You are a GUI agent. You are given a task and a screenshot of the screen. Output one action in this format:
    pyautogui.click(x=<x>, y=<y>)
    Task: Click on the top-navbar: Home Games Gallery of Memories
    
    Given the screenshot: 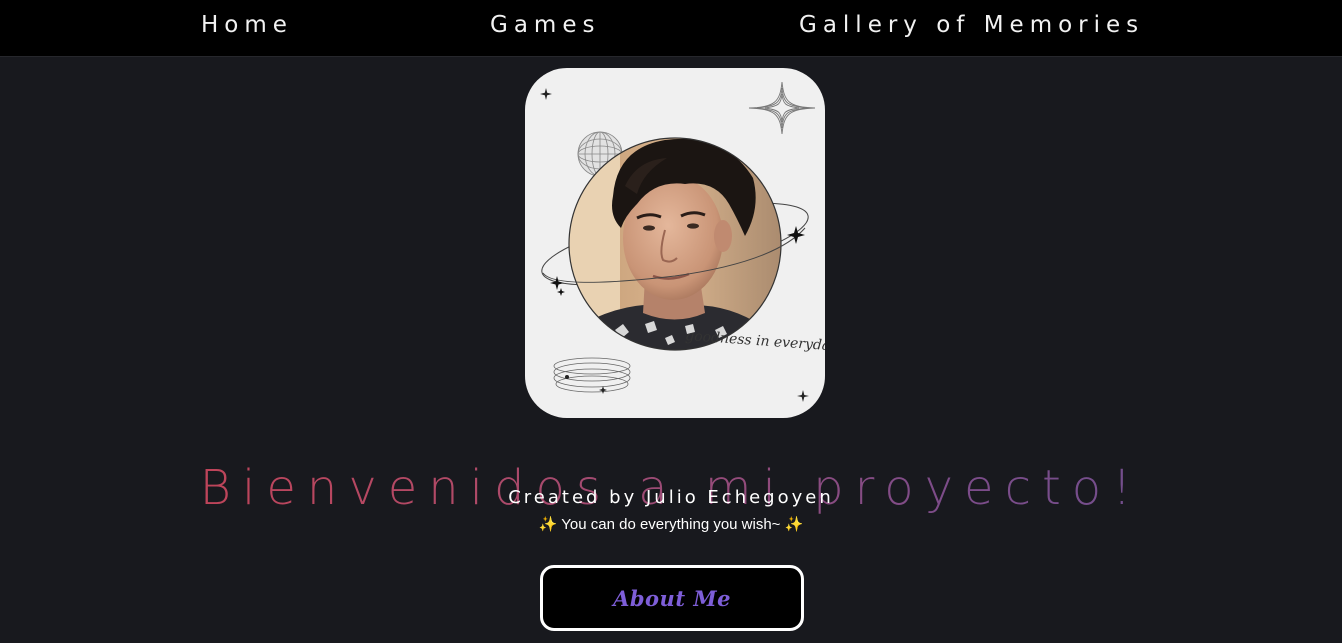 What is the action you would take?
    pyautogui.click(x=671, y=28)
    